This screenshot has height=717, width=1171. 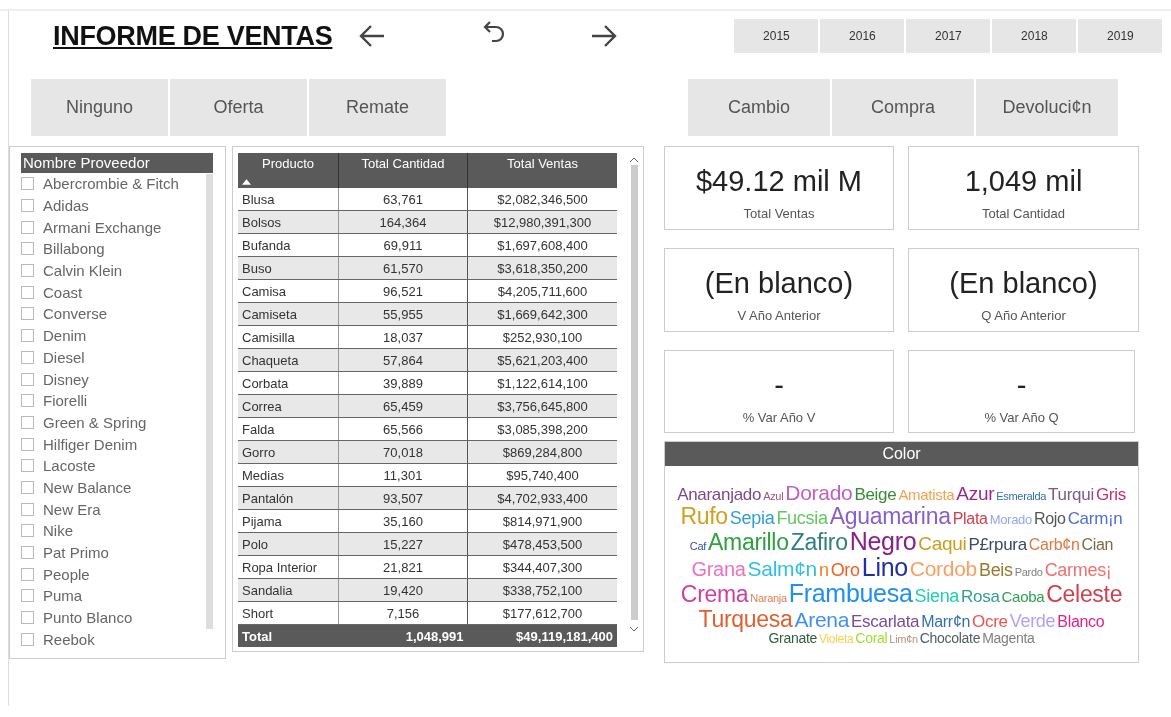 What do you see at coordinates (99, 107) in the screenshot?
I see `filter-button: Ninguno` at bounding box center [99, 107].